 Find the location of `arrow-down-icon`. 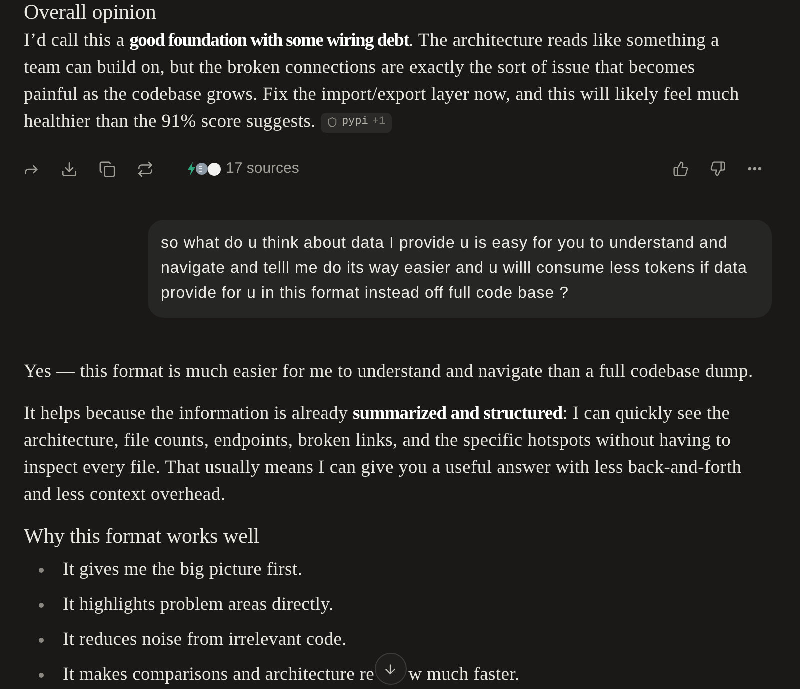

arrow-down-icon is located at coordinates (390, 669).